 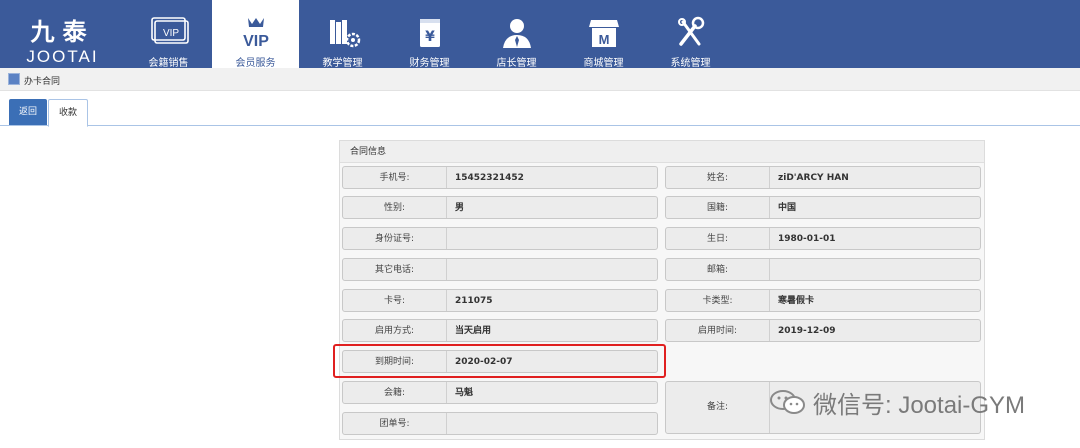 I want to click on field-label: 其它电话:, so click(x=395, y=269).